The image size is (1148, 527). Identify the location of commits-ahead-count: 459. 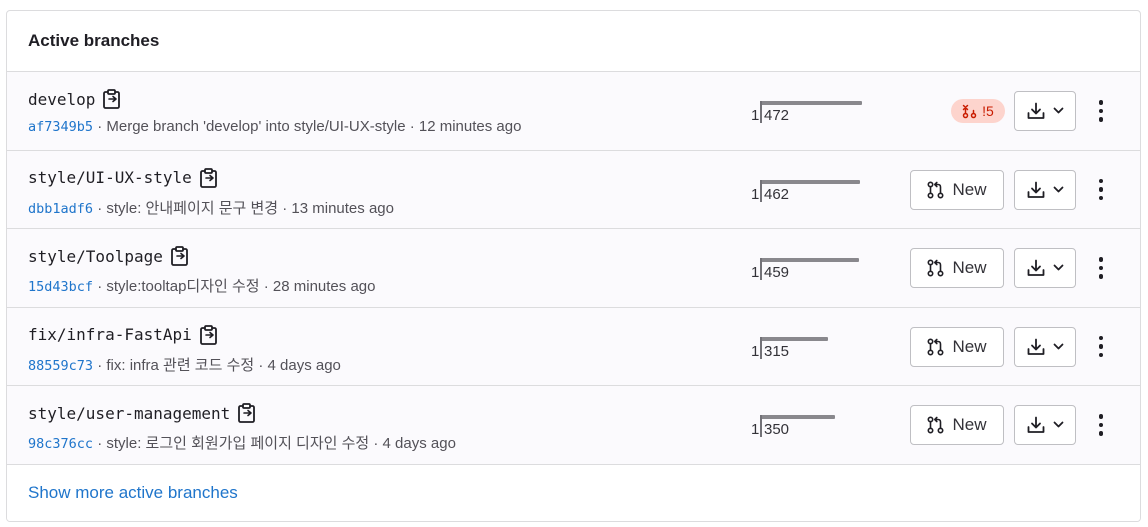
(777, 272).